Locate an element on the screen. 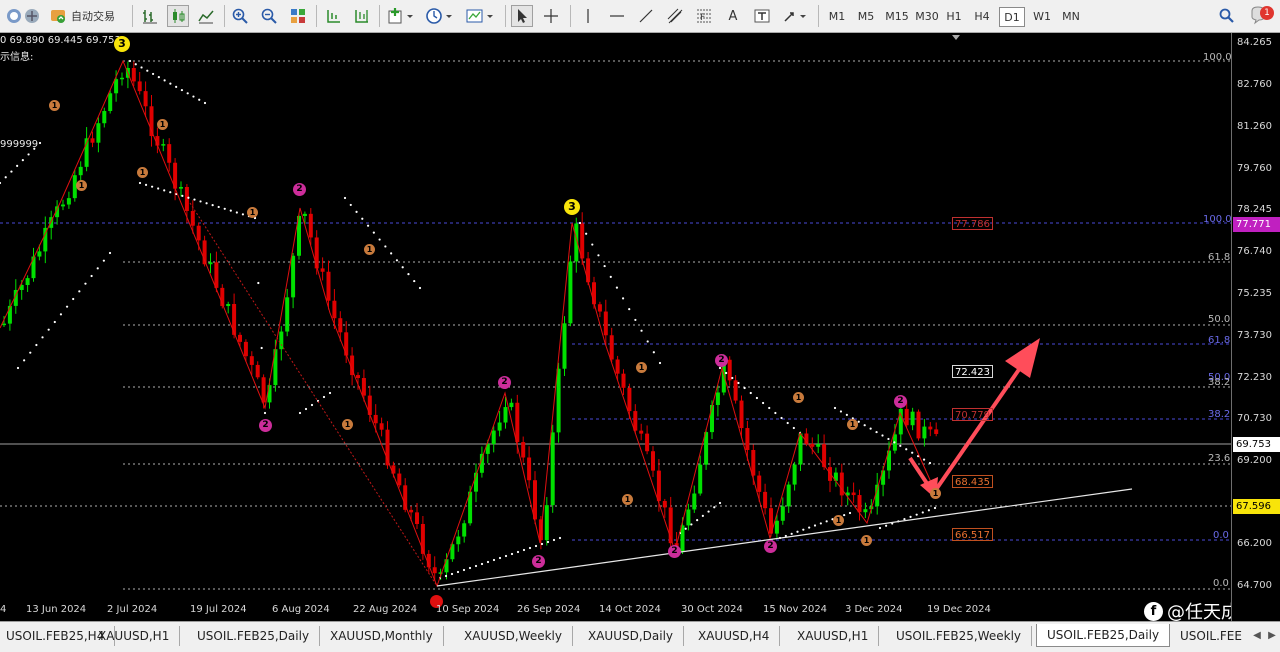  timeframe-m15: M15 is located at coordinates (897, 17).